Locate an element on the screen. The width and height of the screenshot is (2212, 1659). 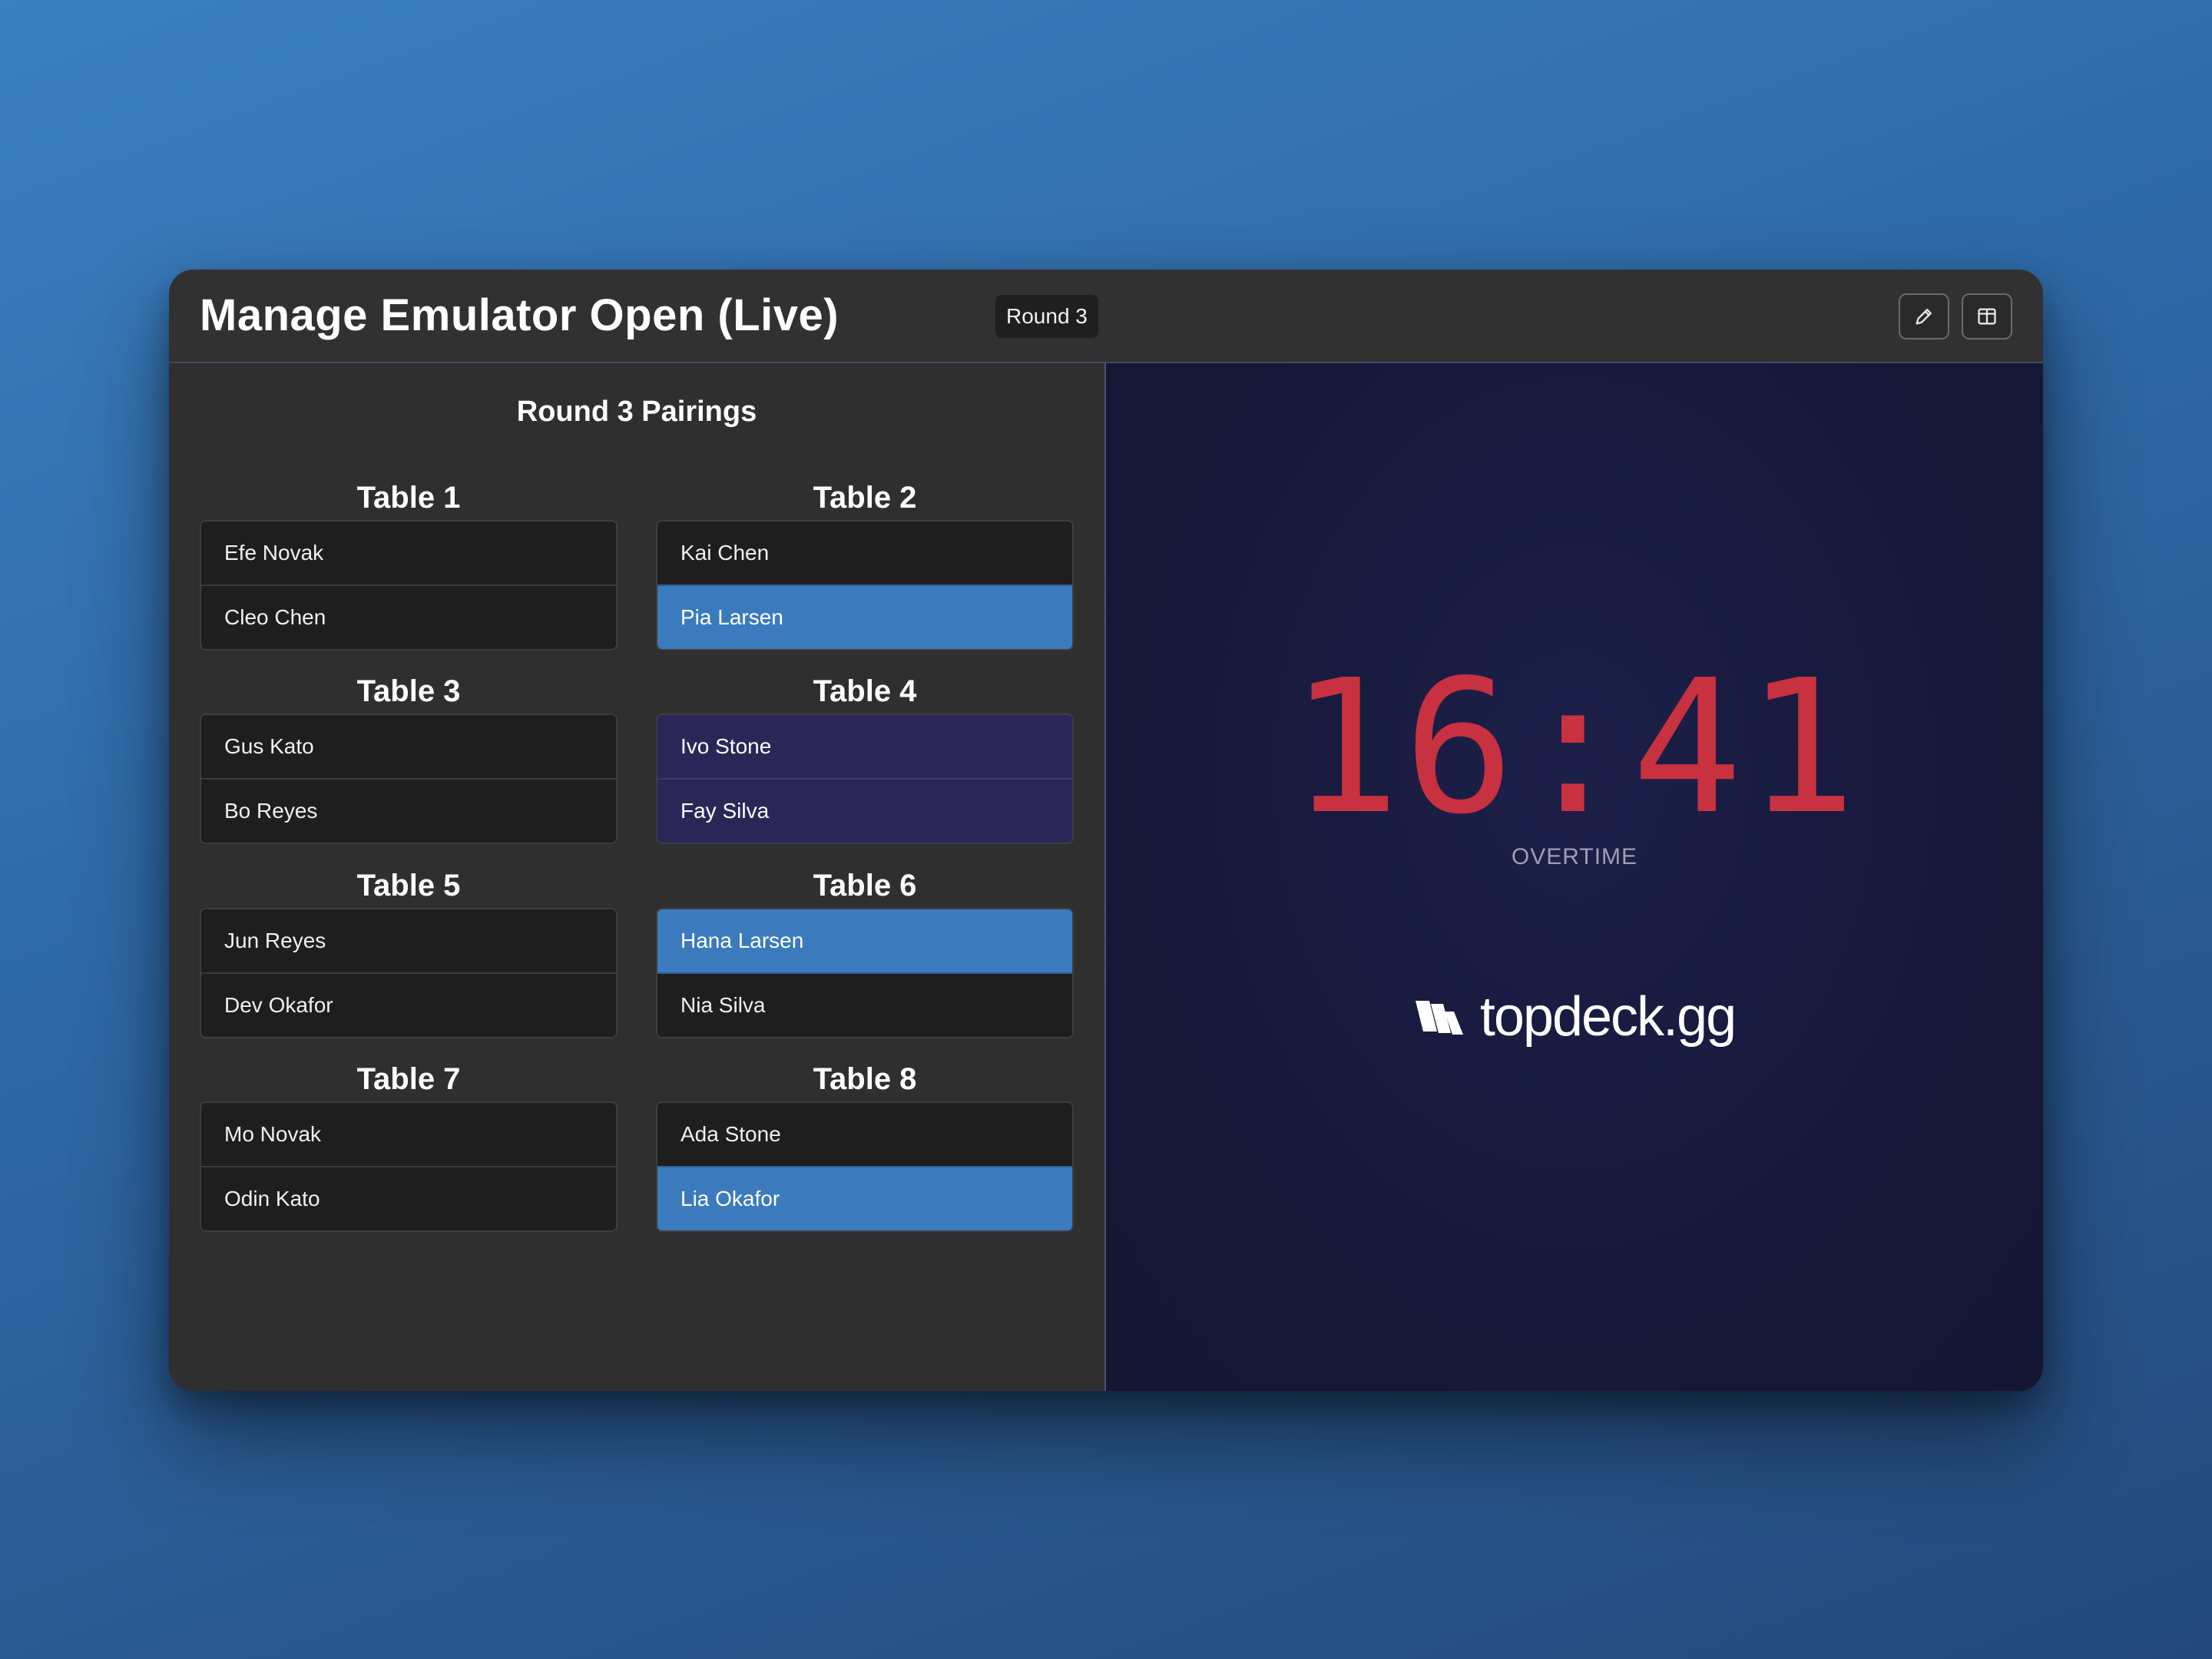
split-layout-icon is located at coordinates (1987, 317).